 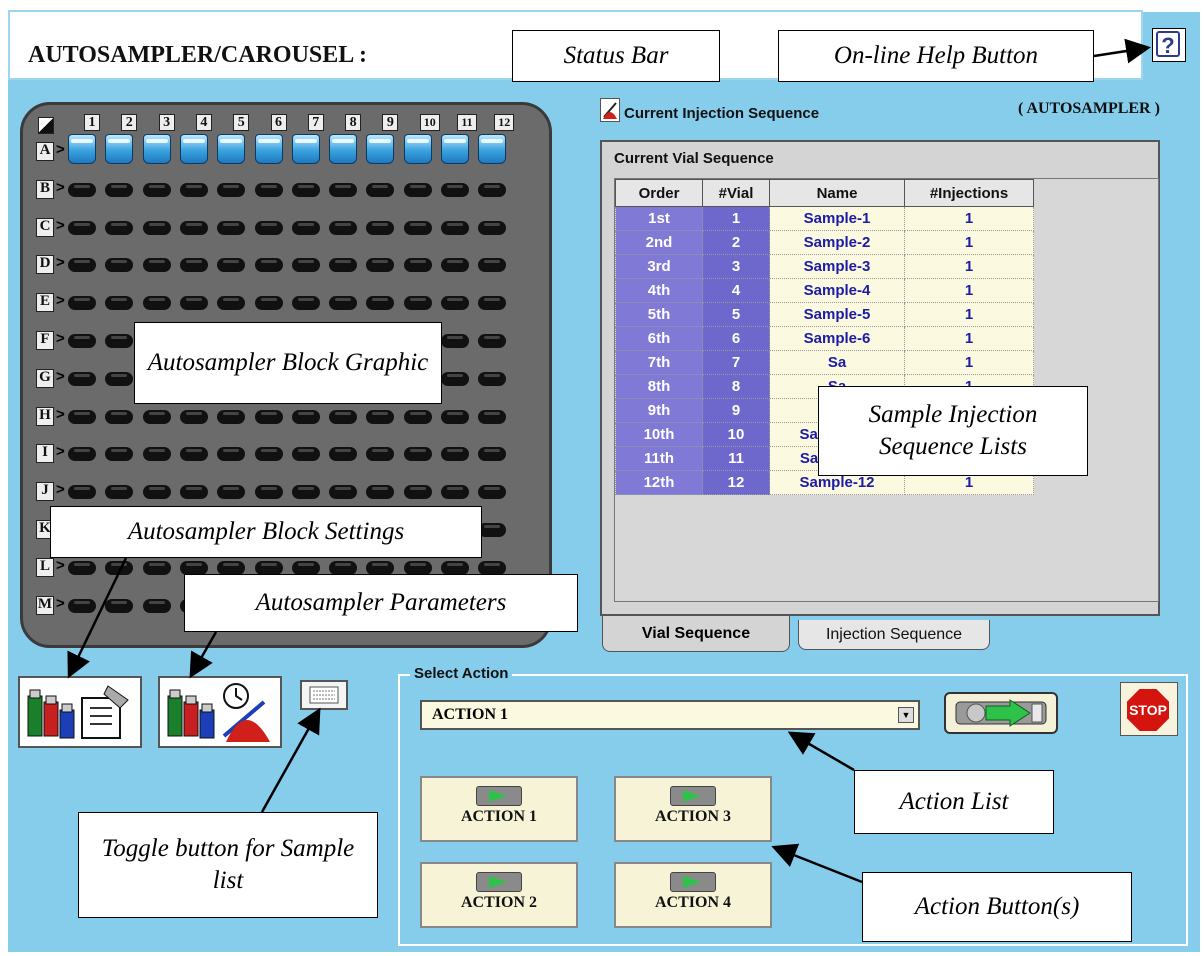 What do you see at coordinates (97, 618) in the screenshot?
I see `arrow-block-settings` at bounding box center [97, 618].